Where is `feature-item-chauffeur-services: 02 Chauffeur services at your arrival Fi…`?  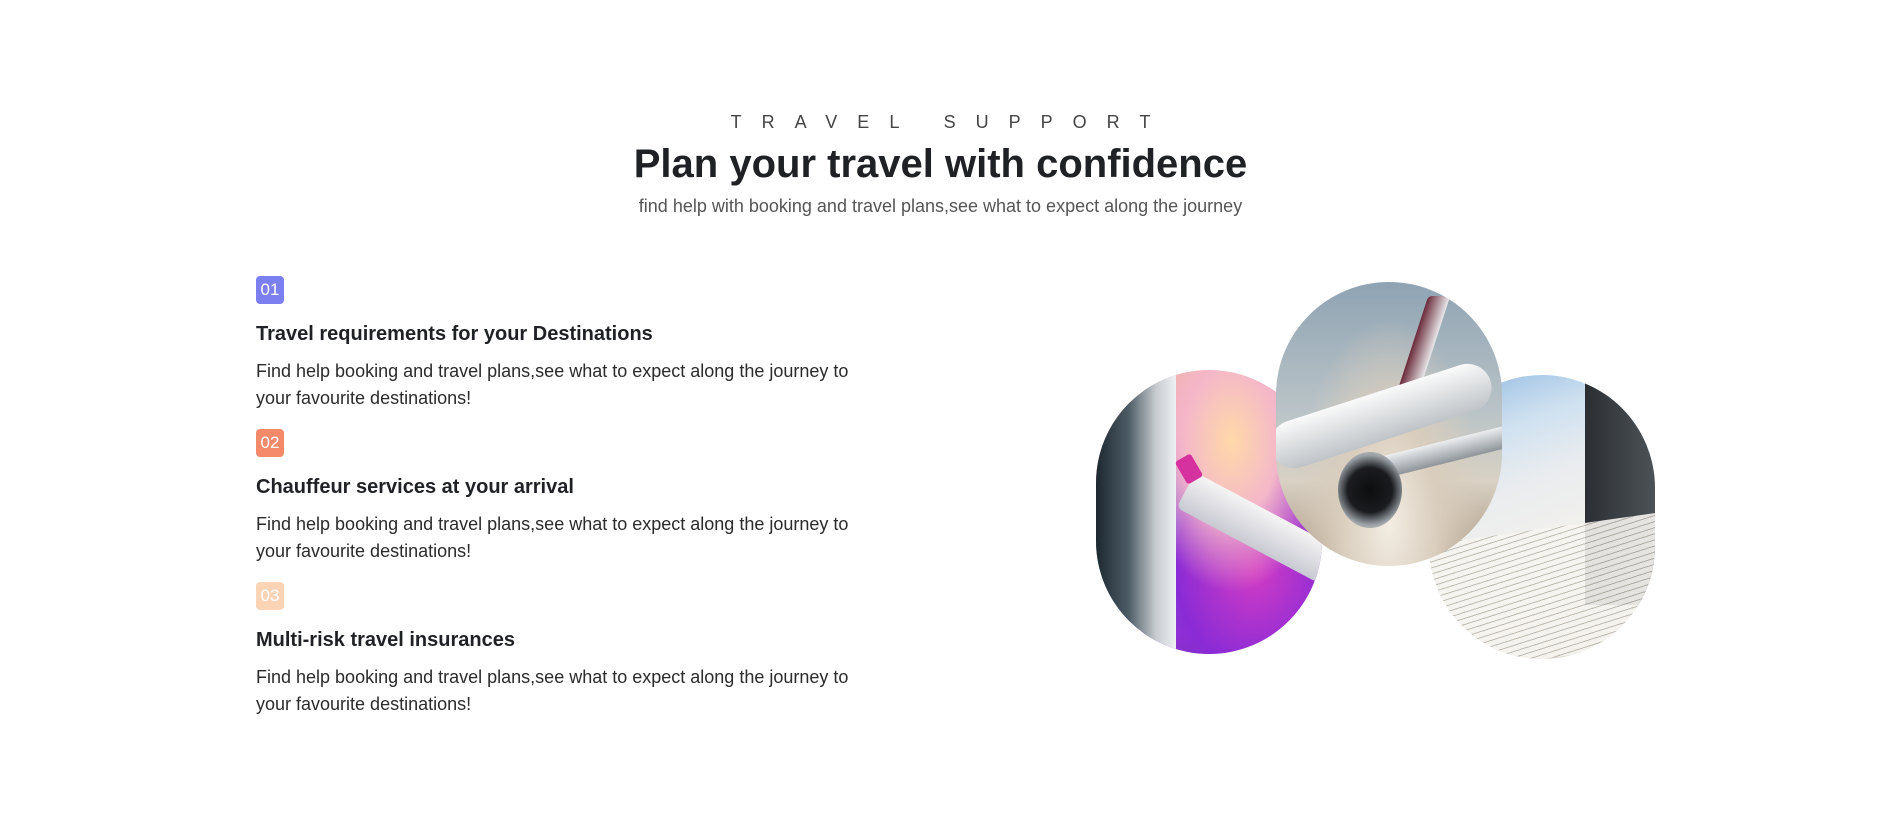 feature-item-chauffeur-services: 02 Chauffeur services at your arrival Fi… is located at coordinates (566, 495).